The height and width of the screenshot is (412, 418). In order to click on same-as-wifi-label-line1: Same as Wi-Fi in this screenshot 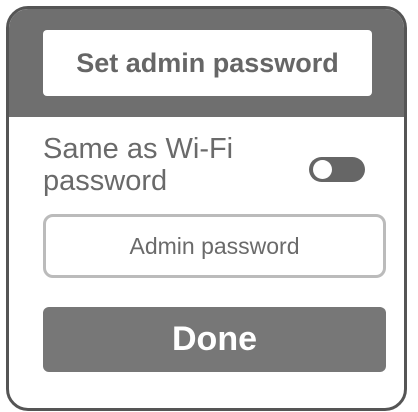, I will do `click(138, 149)`.